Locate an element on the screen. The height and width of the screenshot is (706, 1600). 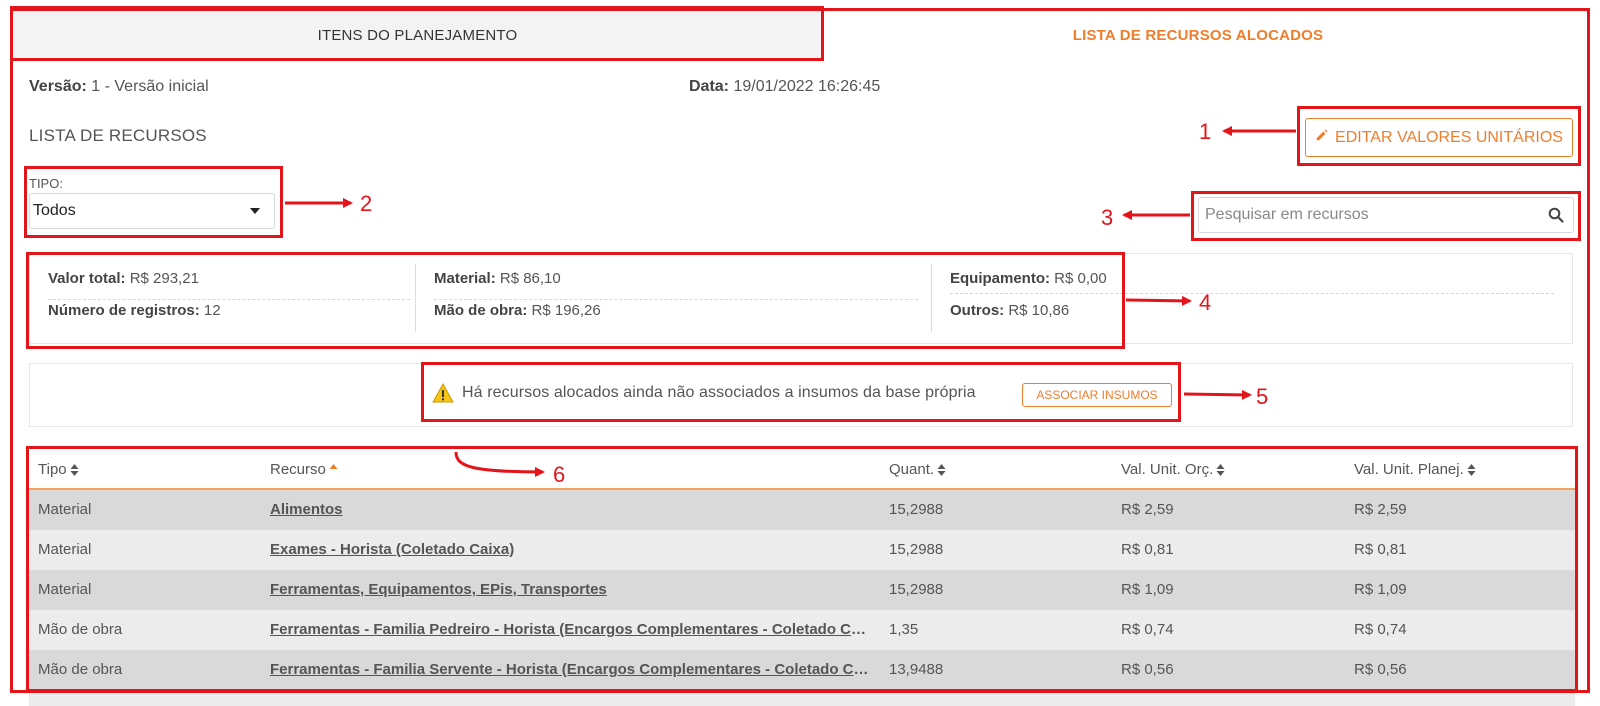
annotation-number-1: 1 is located at coordinates (1205, 131).